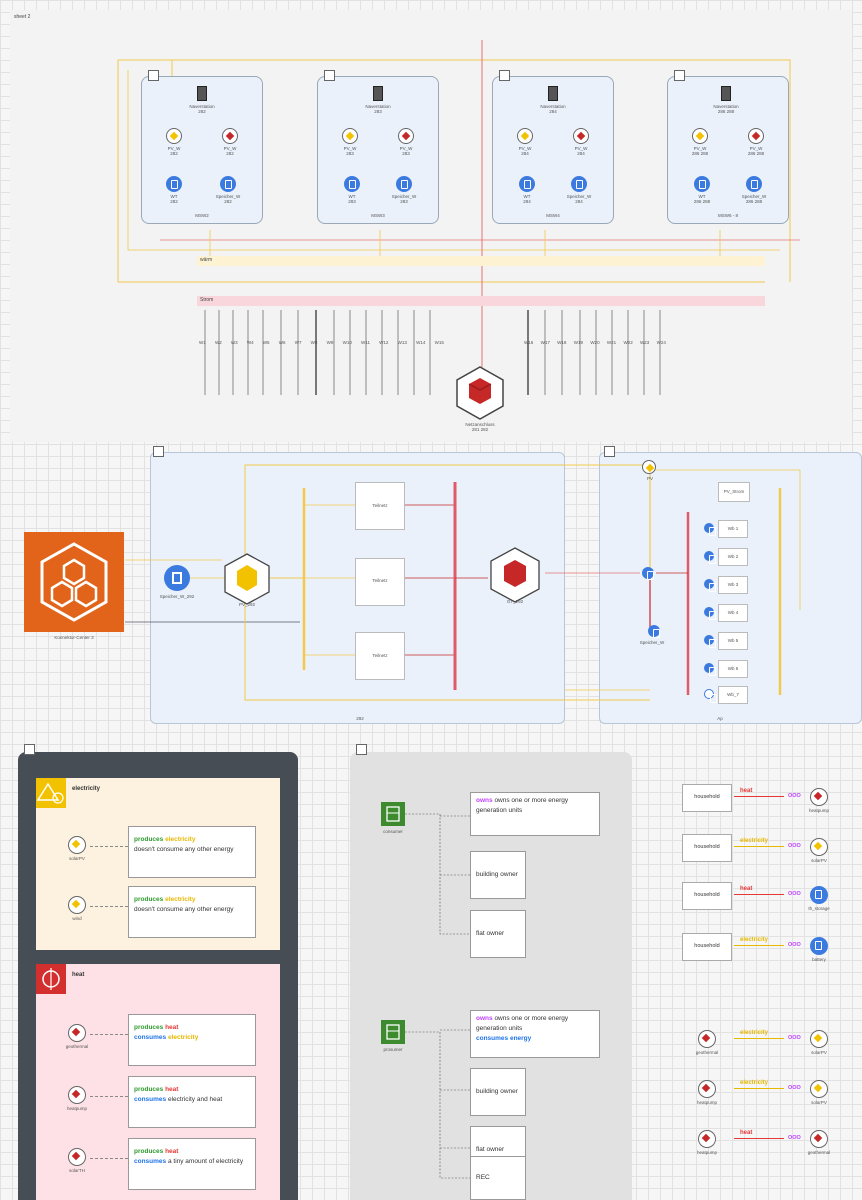 This screenshot has width=862, height=1200. I want to click on battery-icon, so click(819, 946).